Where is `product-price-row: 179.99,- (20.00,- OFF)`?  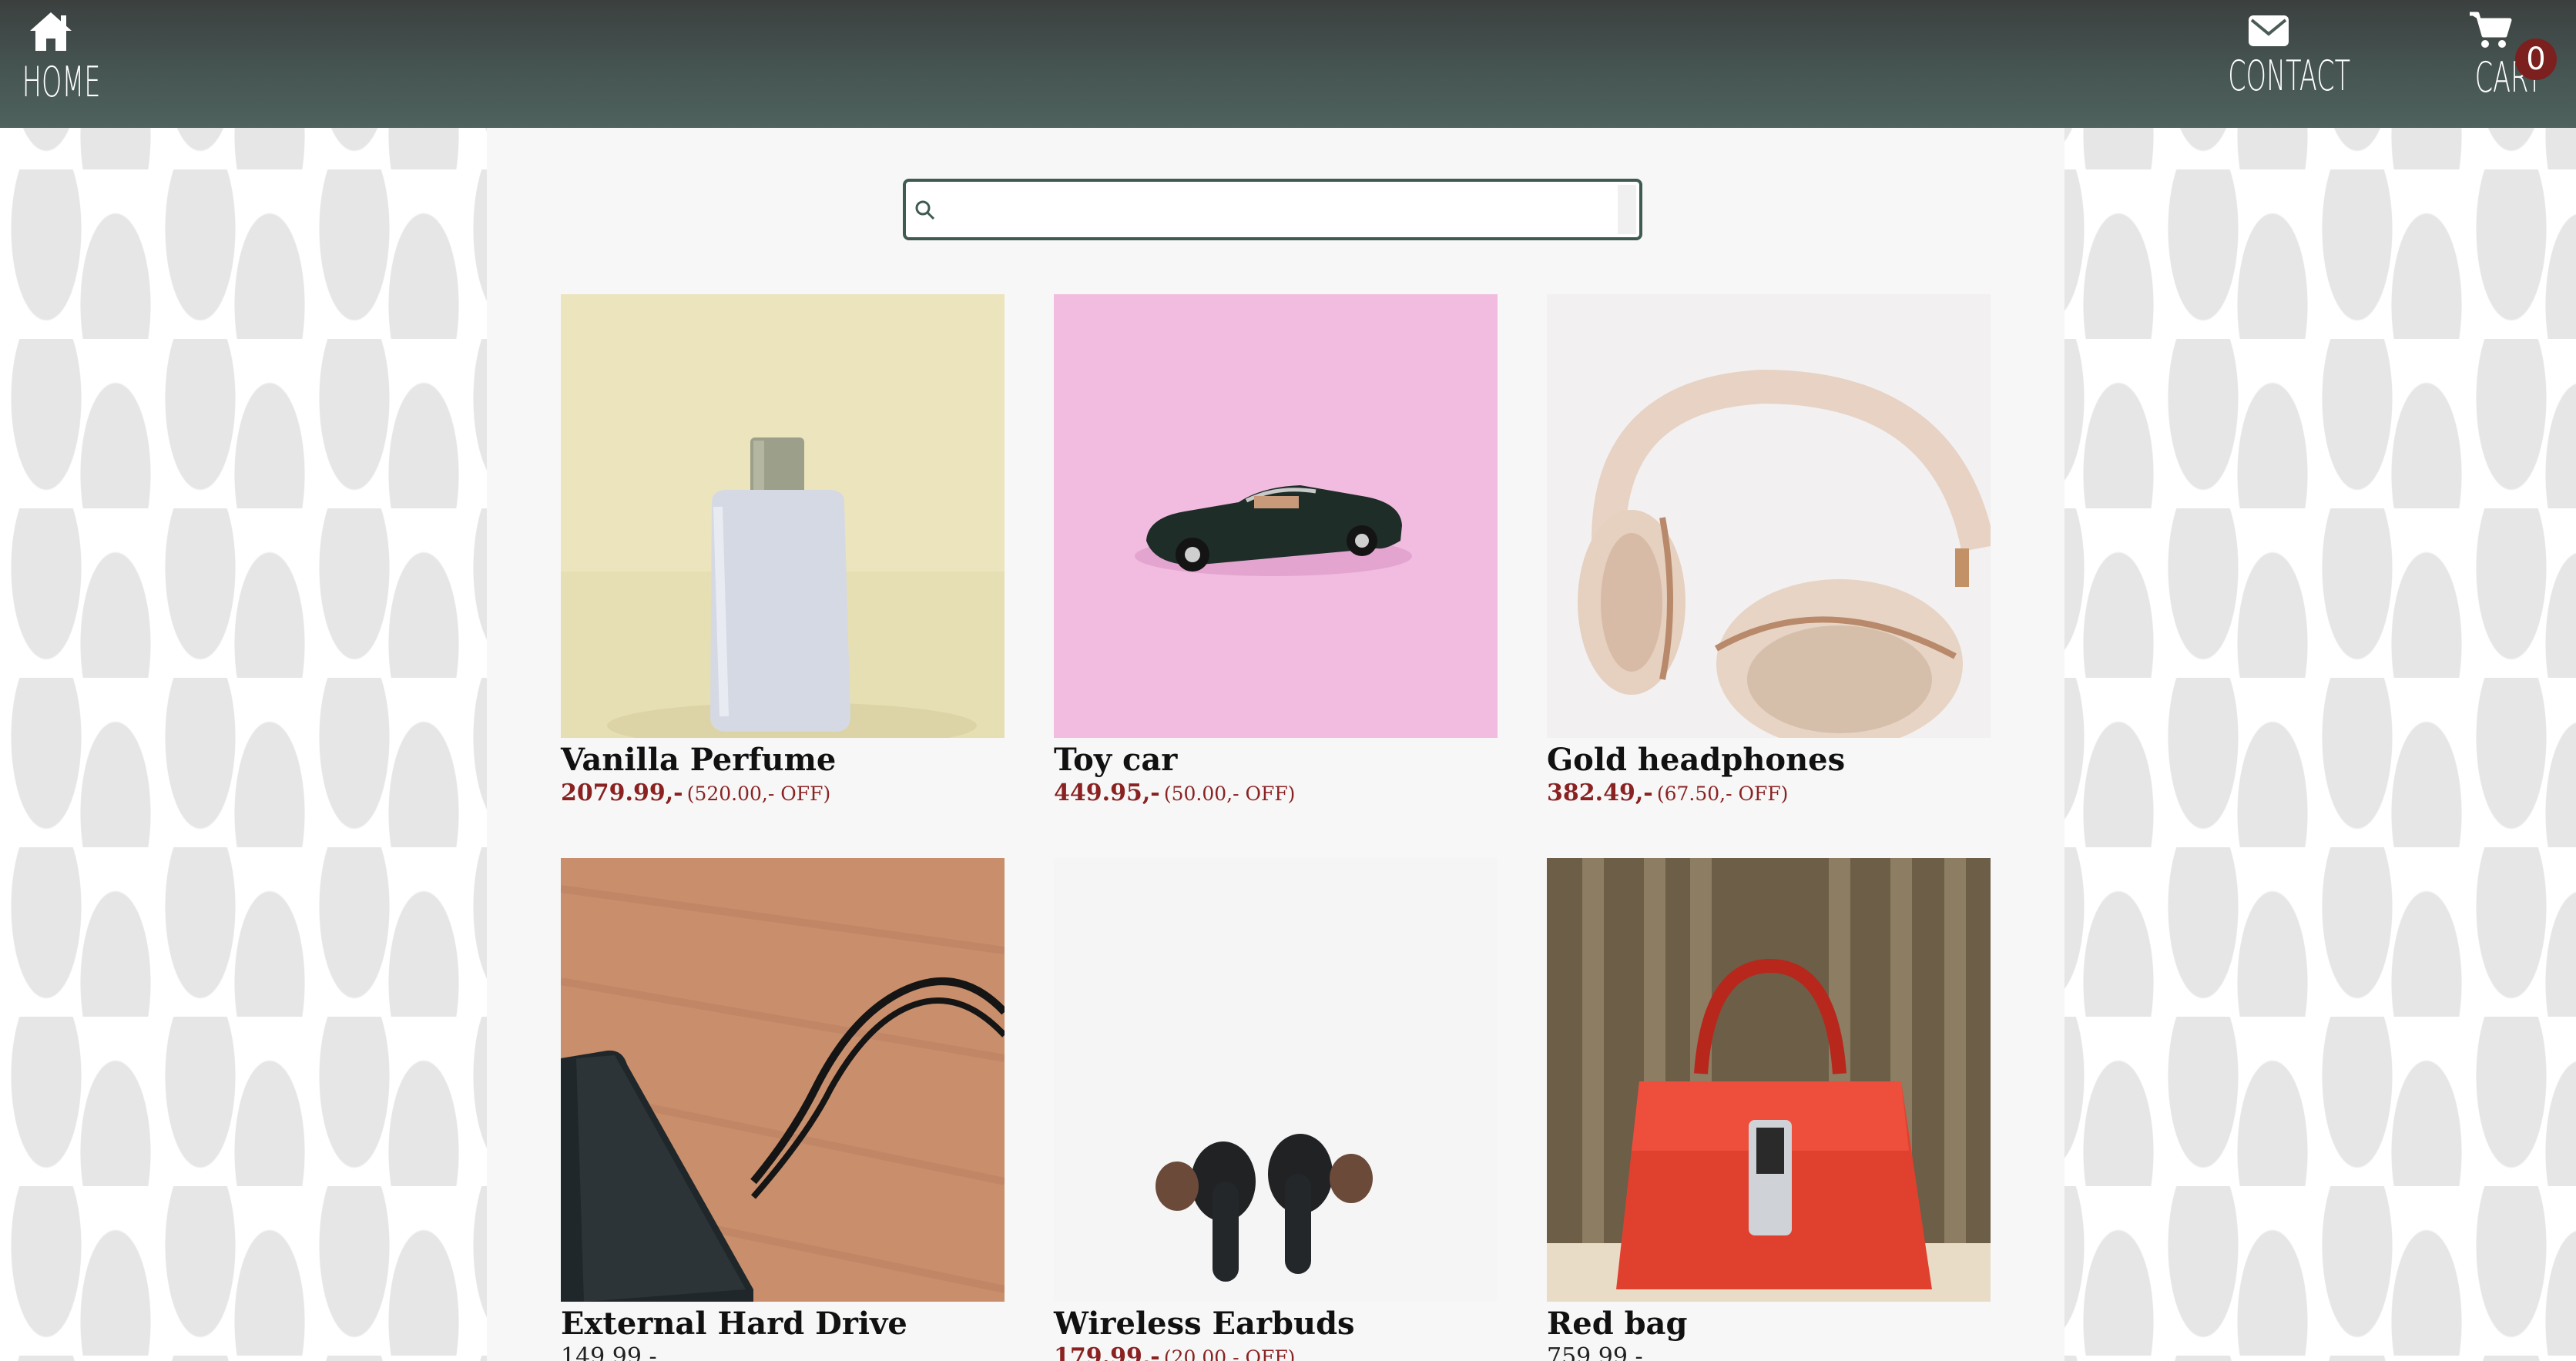 product-price-row: 179.99,- (20.00,- OFF) is located at coordinates (1276, 1352).